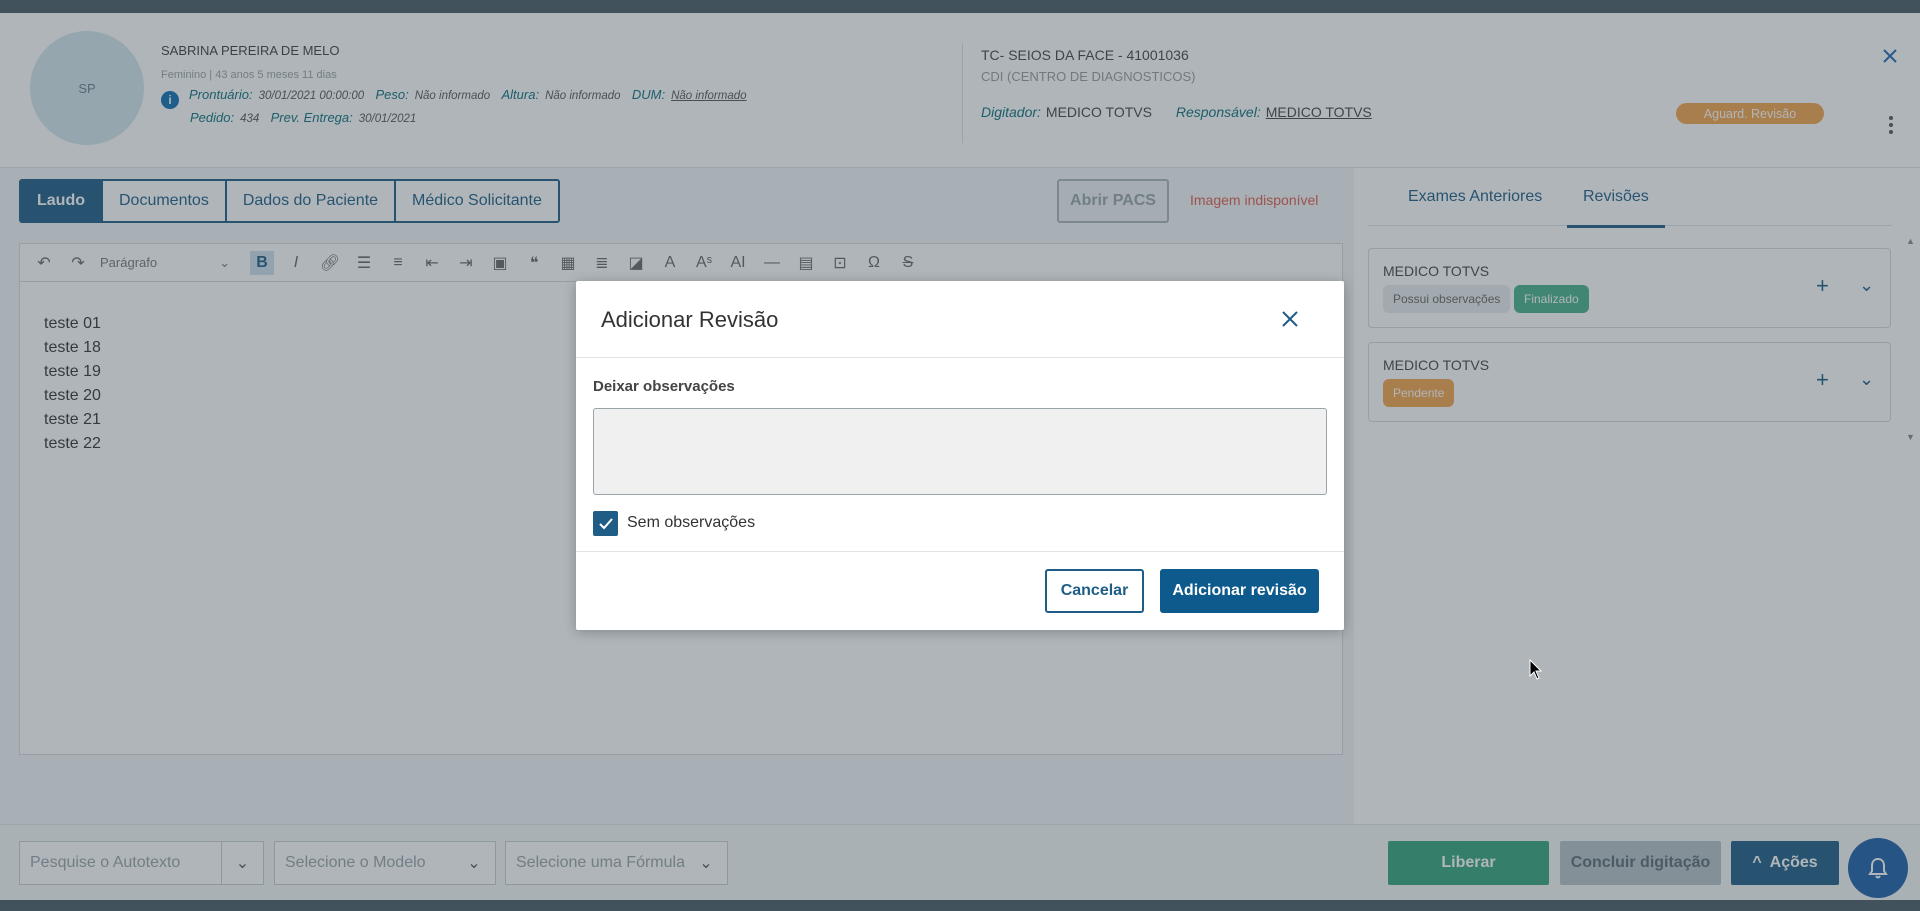 The image size is (1920, 911). What do you see at coordinates (691, 523) in the screenshot?
I see `no-observations-label: Sem observações` at bounding box center [691, 523].